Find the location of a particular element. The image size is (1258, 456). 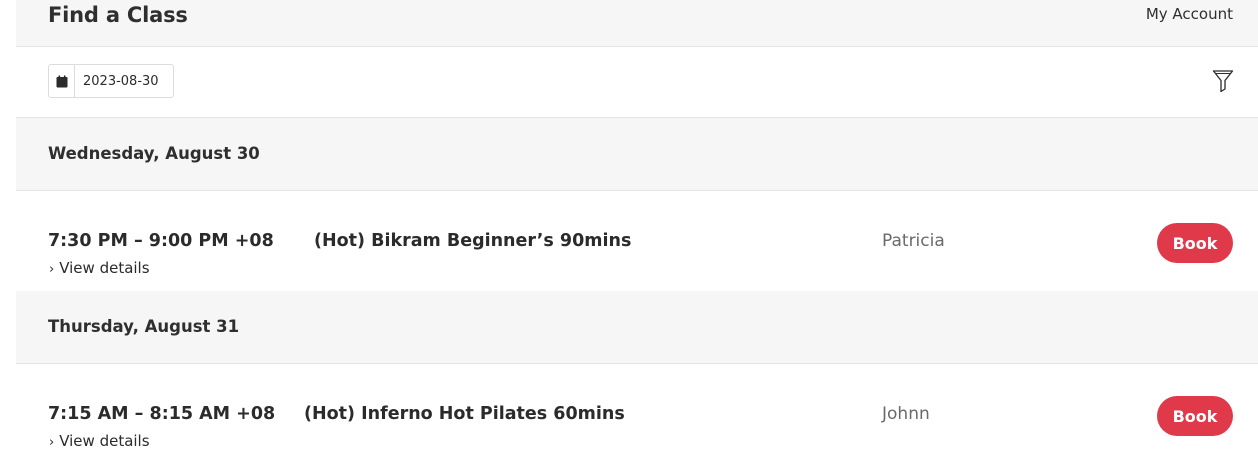

top-bar: Find a Class My Account is located at coordinates (637, 23).